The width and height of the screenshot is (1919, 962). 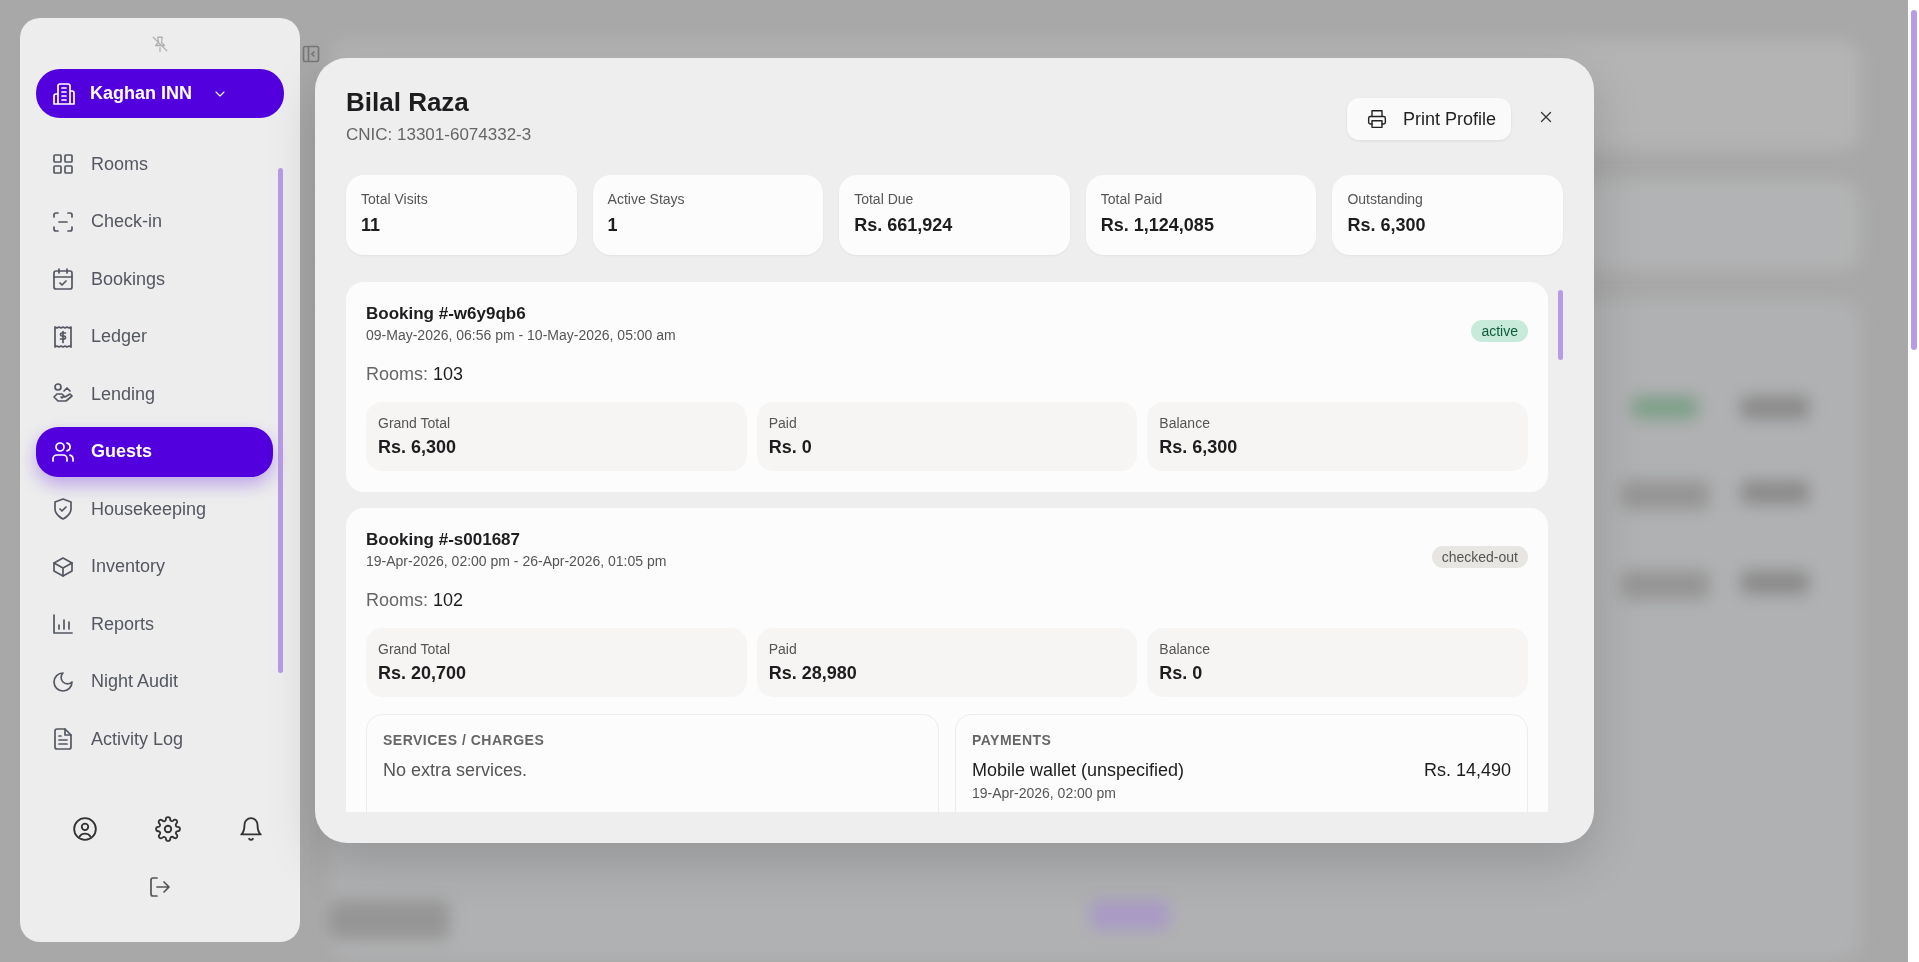 I want to click on nav-item: Night Audit, so click(x=154, y=681).